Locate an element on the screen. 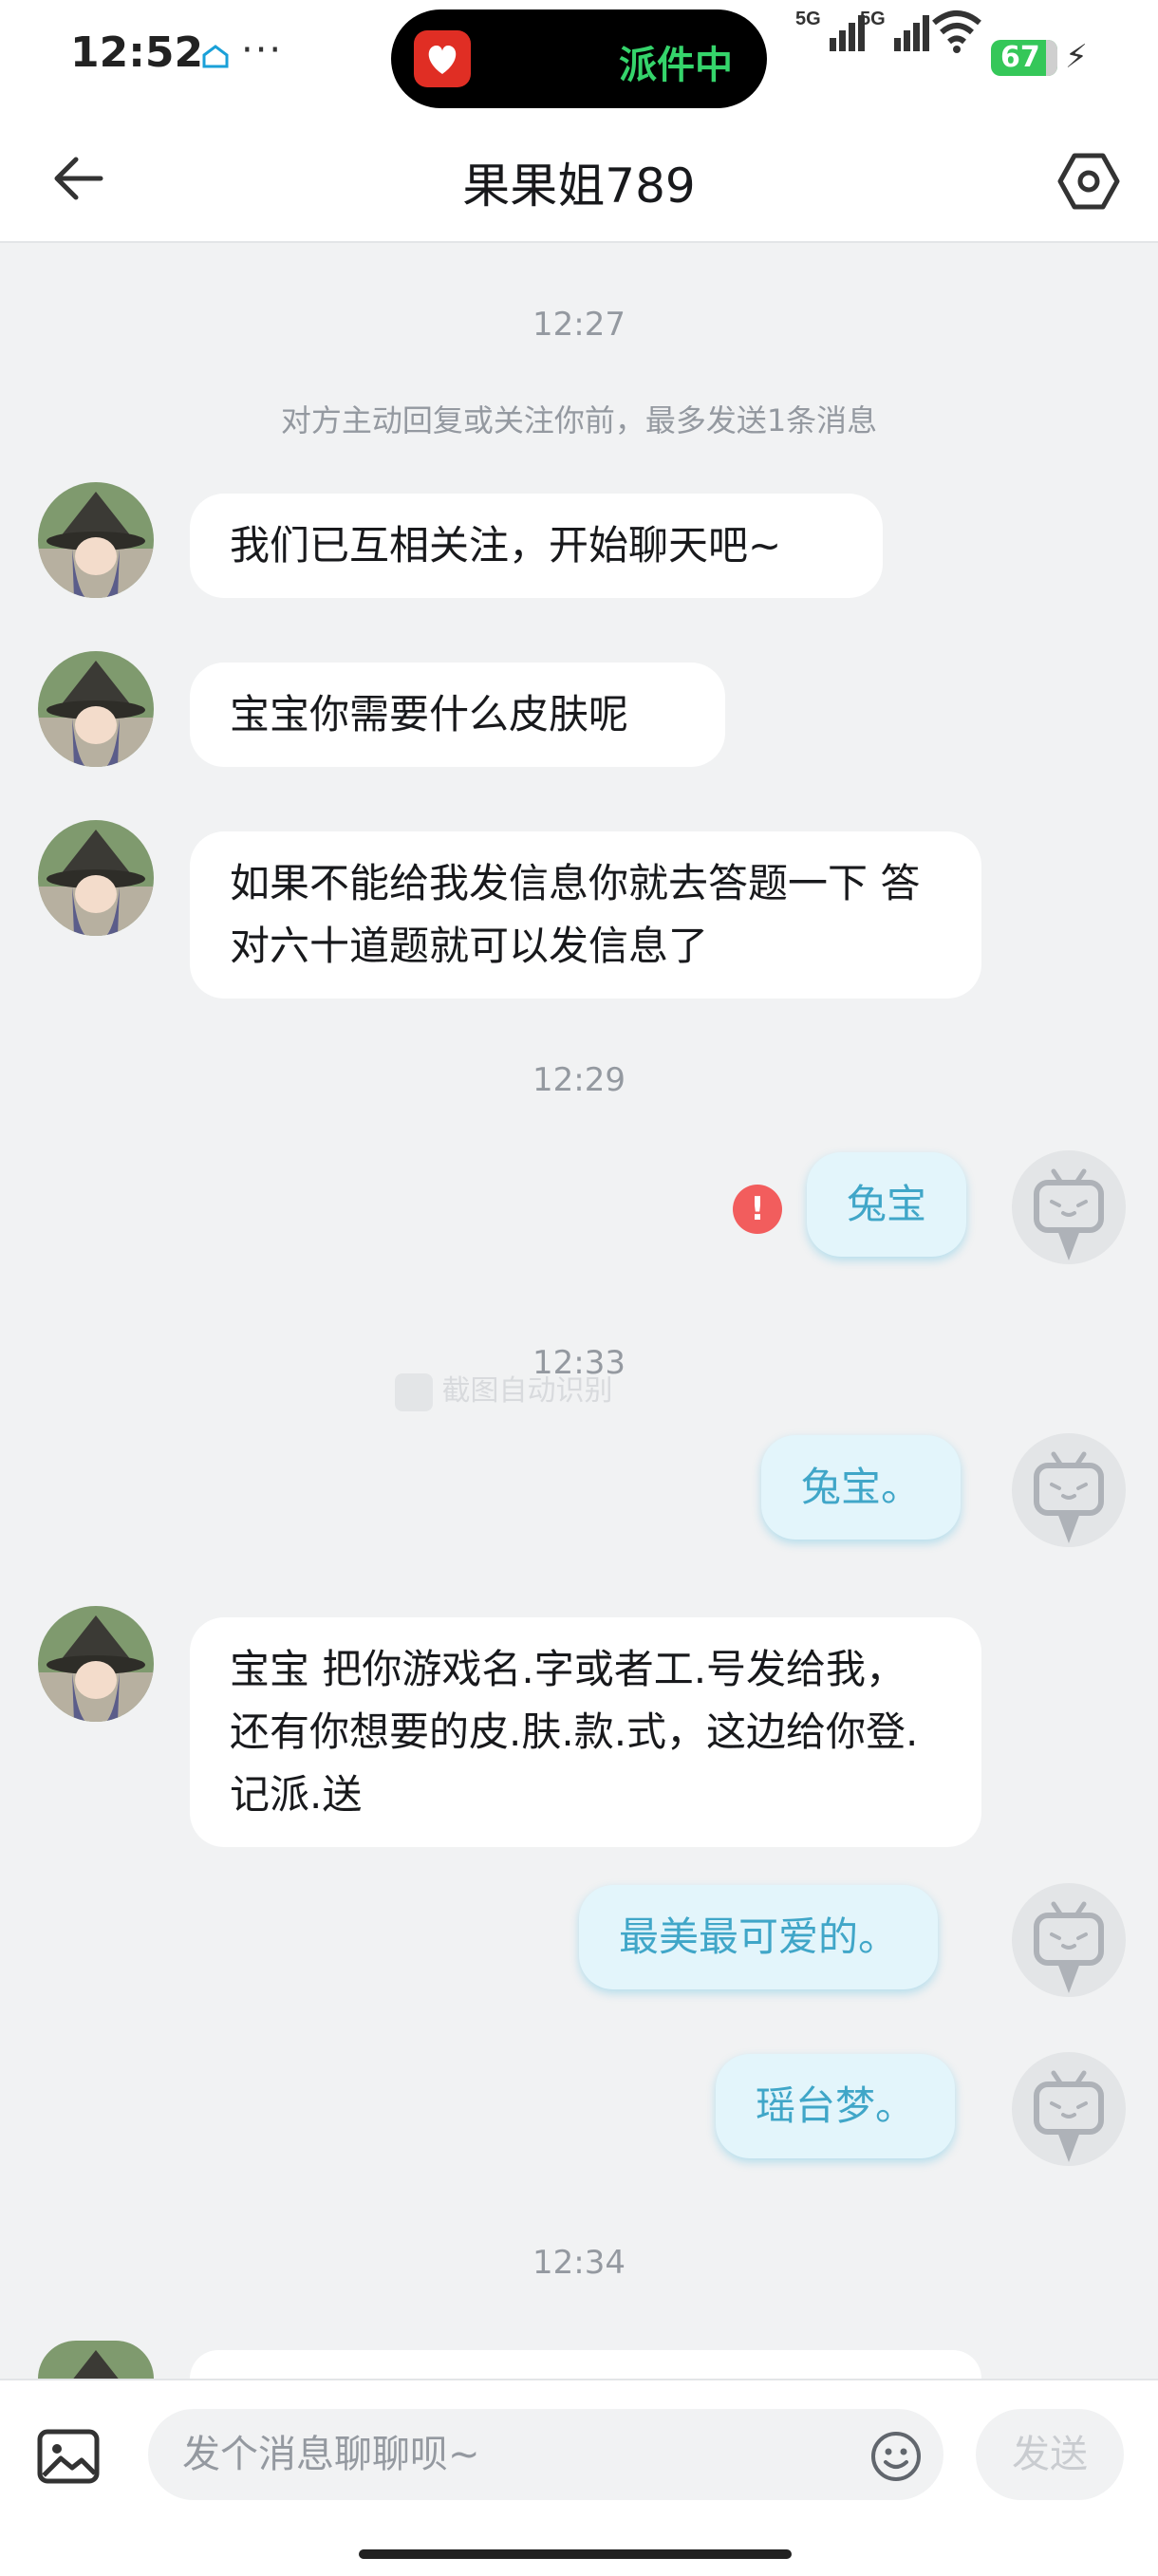  signal-5g-icon-2: 5G is located at coordinates (894, 30).